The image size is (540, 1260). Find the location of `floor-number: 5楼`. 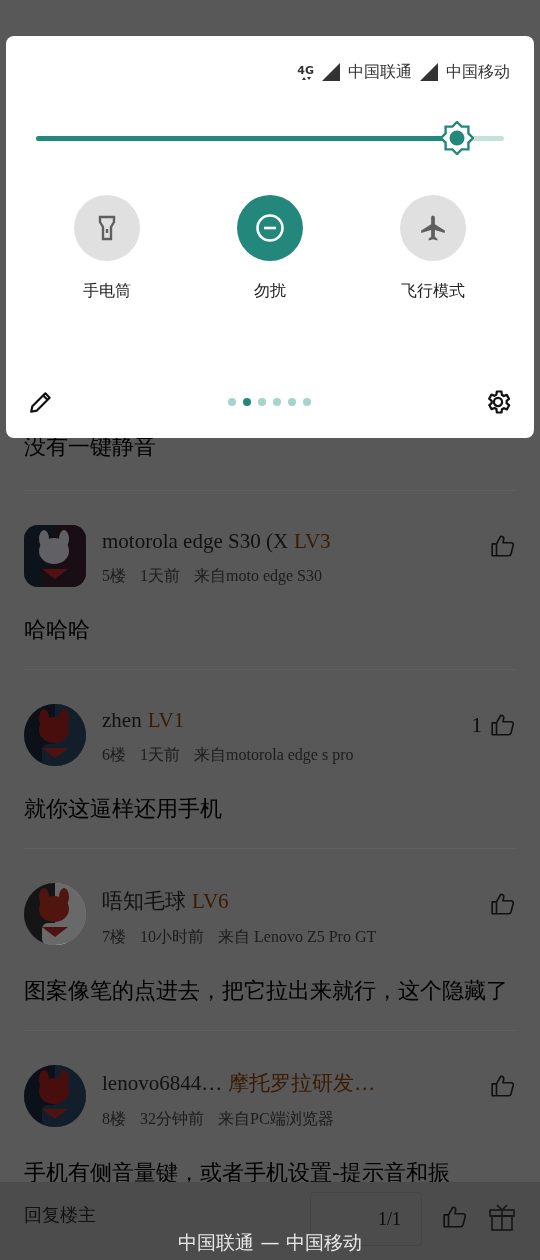

floor-number: 5楼 is located at coordinates (114, 576).